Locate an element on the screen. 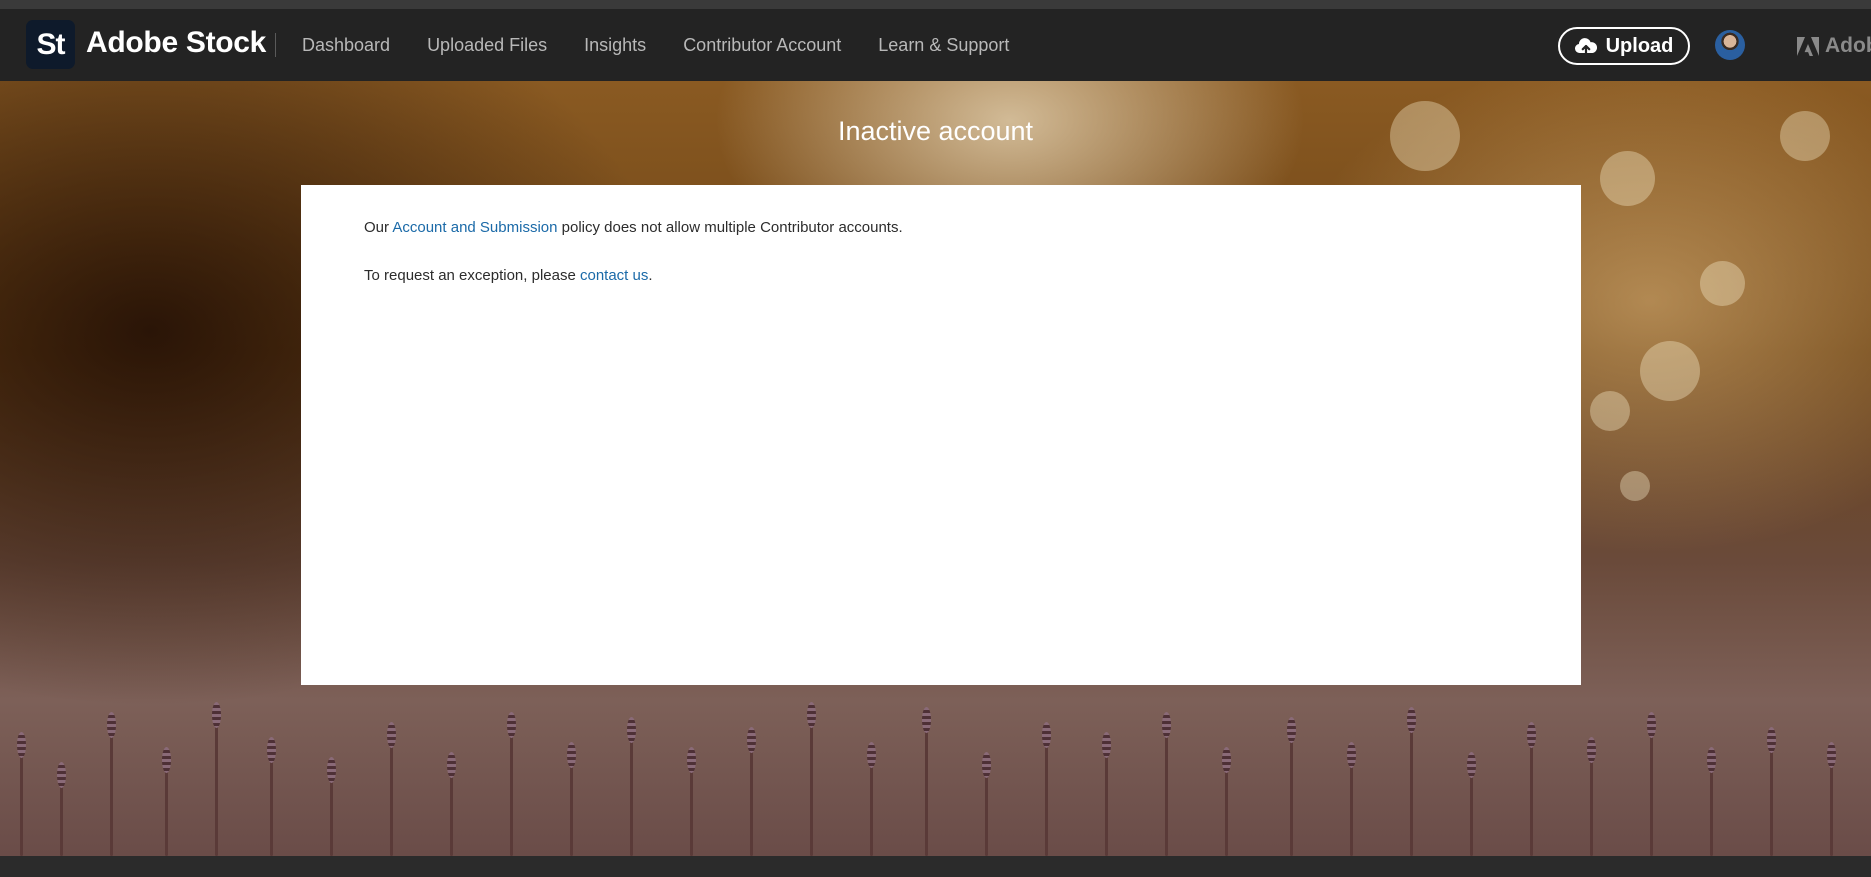  exception-text-after: . is located at coordinates (650, 275).